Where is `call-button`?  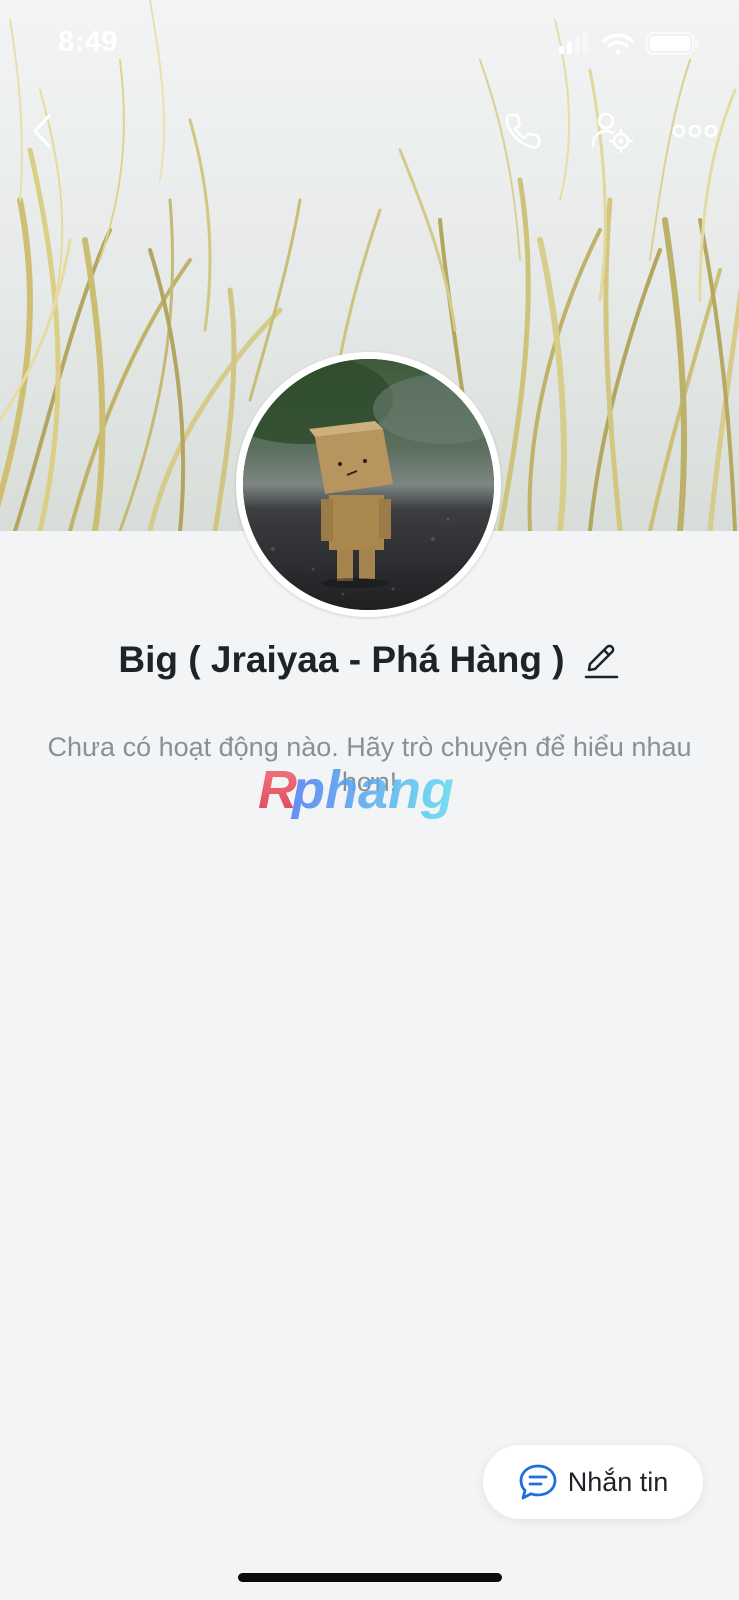
call-button is located at coordinates (523, 131).